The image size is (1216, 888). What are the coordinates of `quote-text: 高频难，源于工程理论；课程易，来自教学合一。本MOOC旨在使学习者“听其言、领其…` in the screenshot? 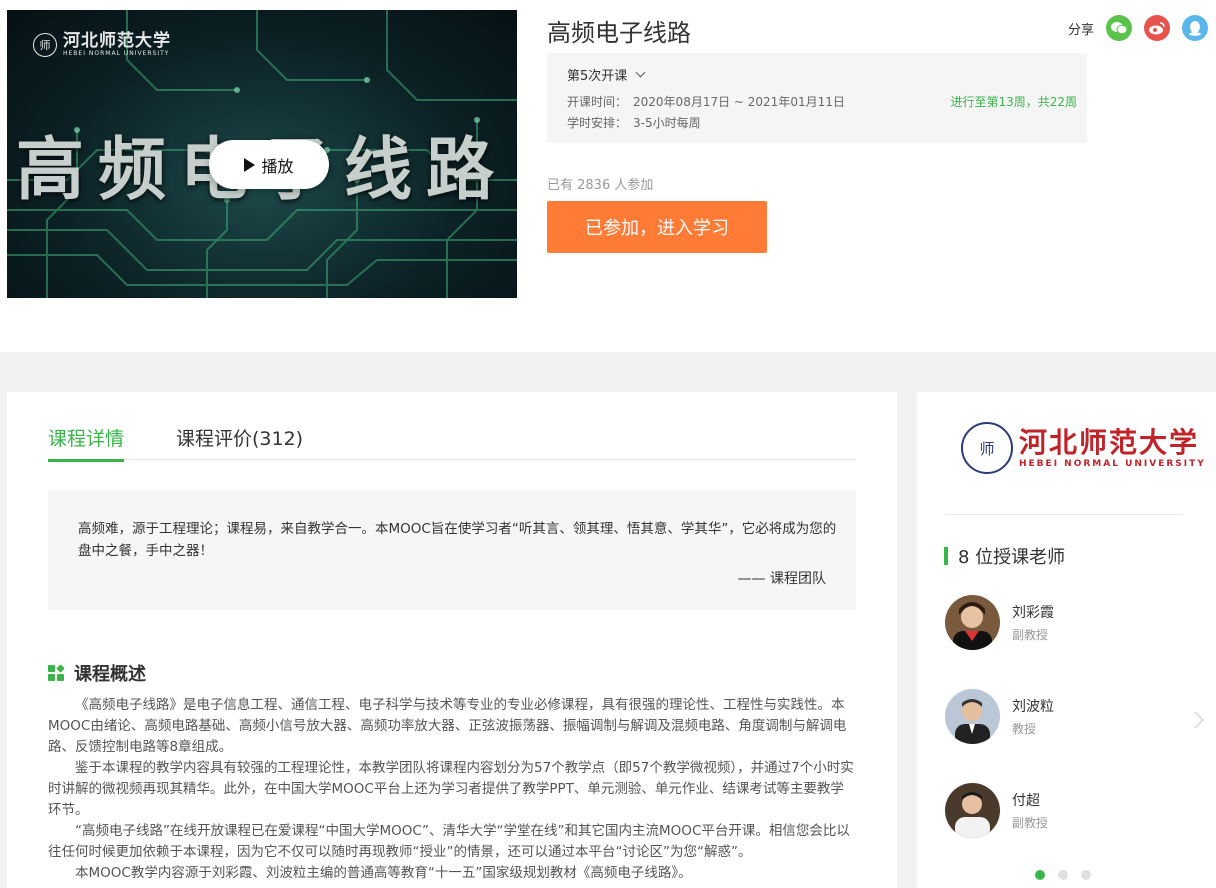 It's located at (457, 540).